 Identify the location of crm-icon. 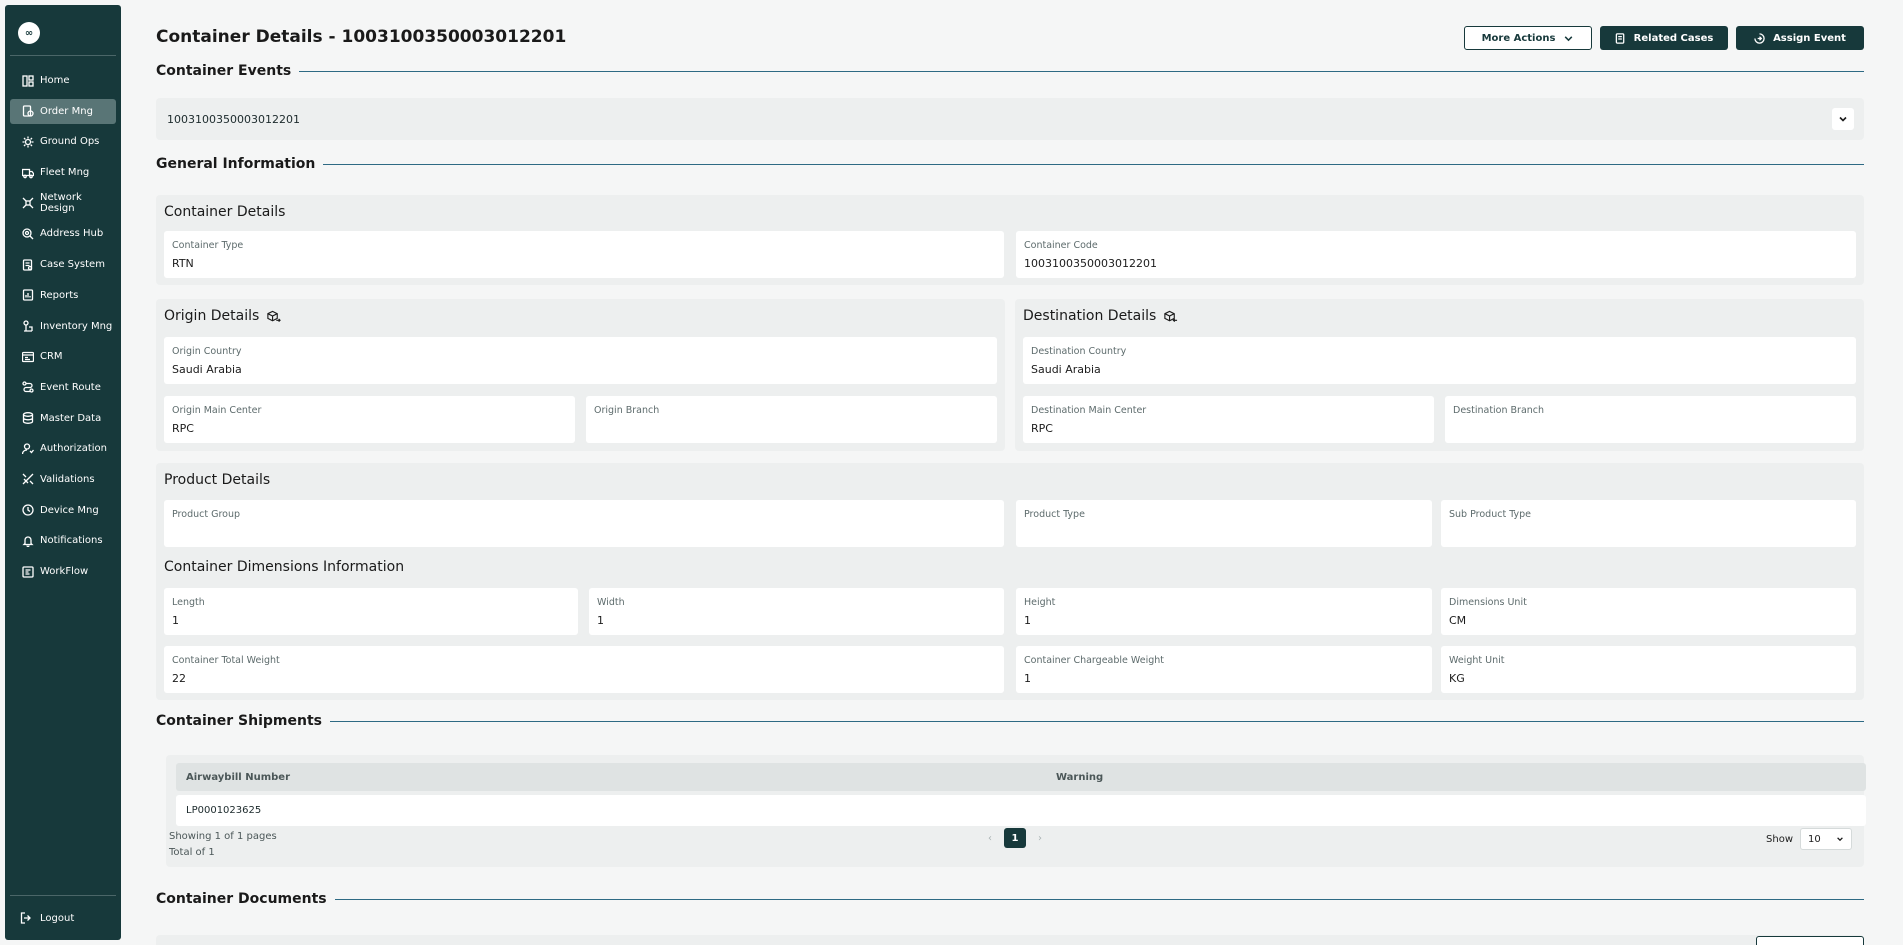
(28, 357).